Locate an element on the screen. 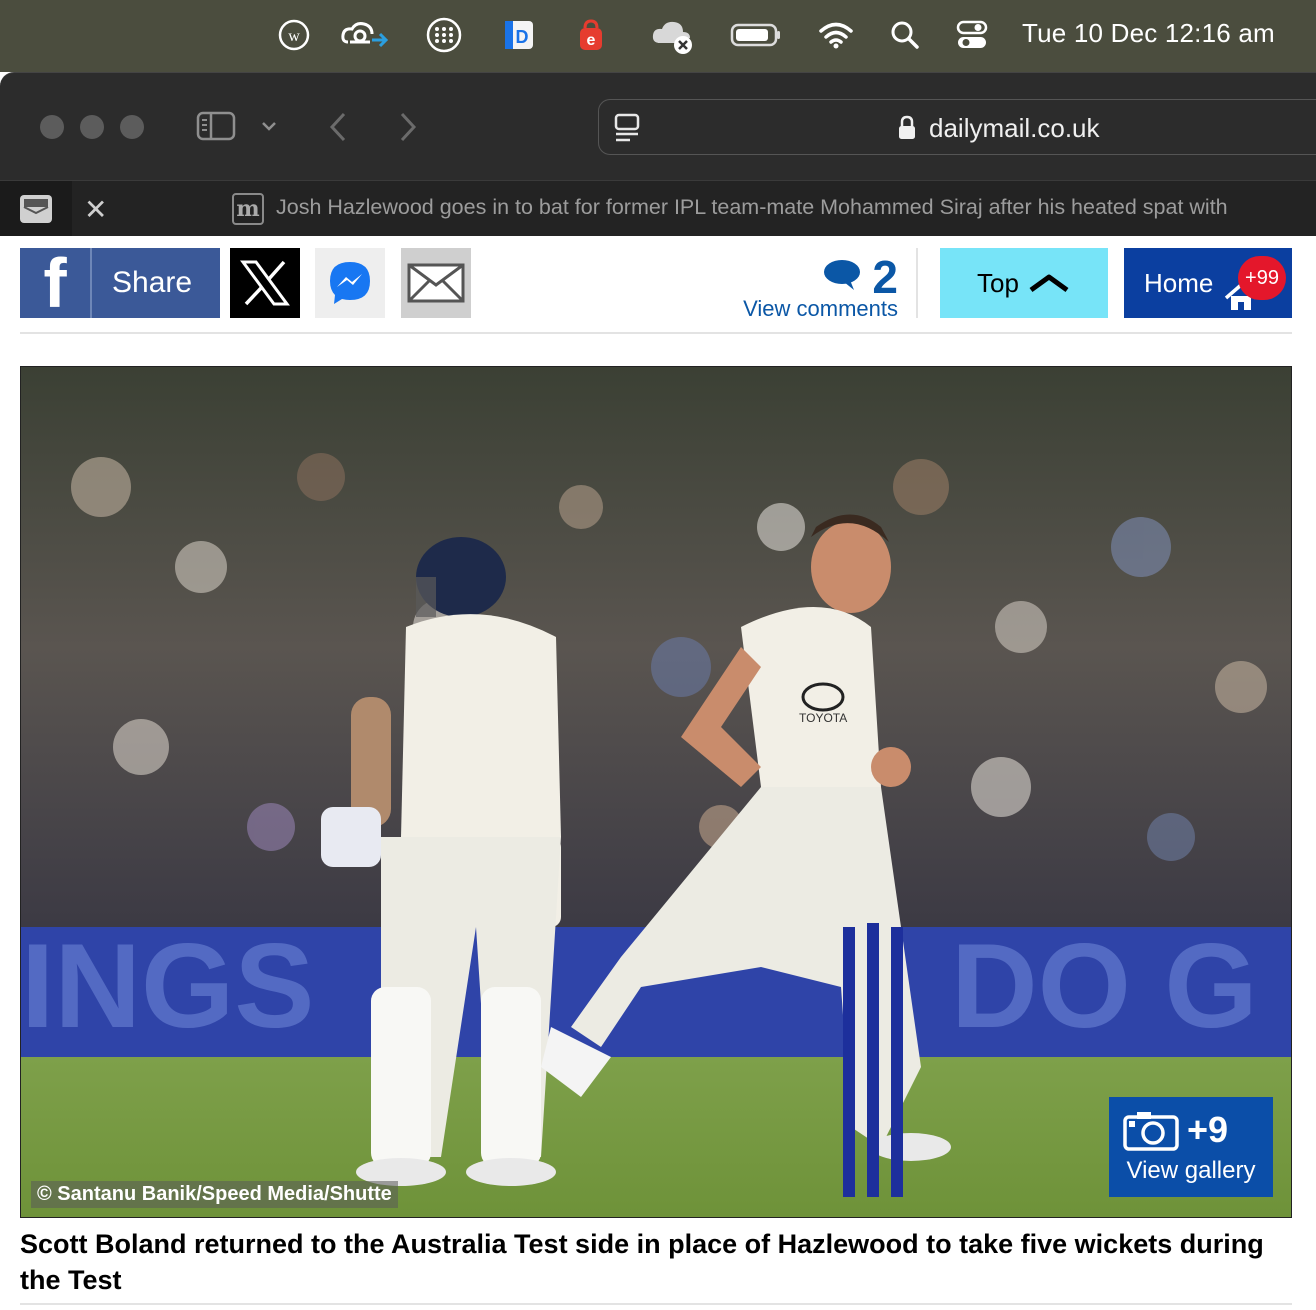 Image resolution: width=1316 pixels, height=1310 pixels. mail-tab-icon is located at coordinates (36, 209).